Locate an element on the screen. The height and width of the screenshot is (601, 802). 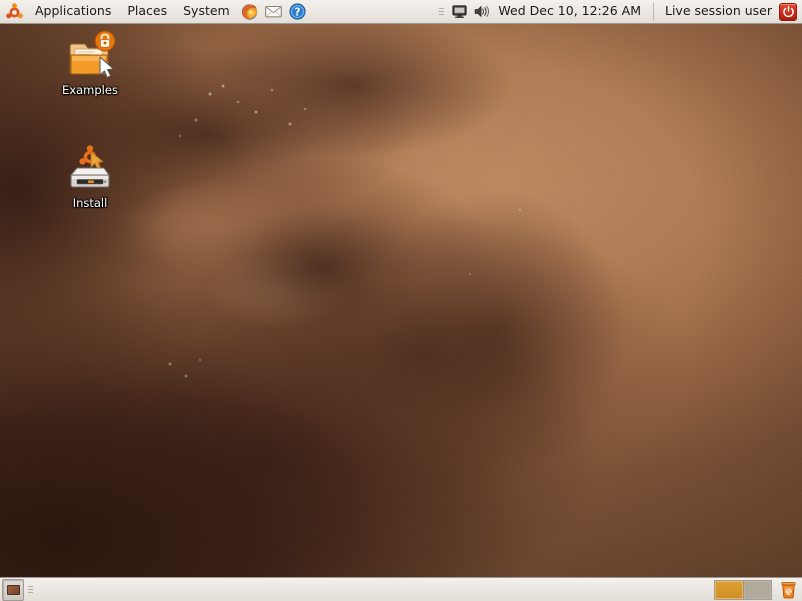
workspace-switcher is located at coordinates (743, 589).